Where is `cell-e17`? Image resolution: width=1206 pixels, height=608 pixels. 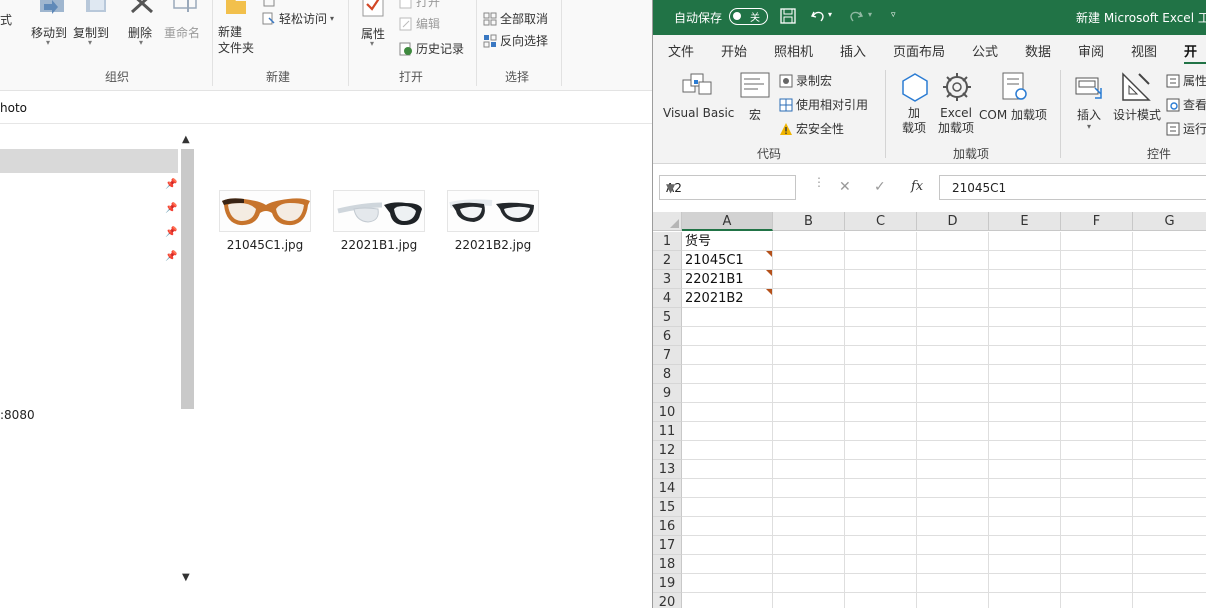 cell-e17 is located at coordinates (1025, 545).